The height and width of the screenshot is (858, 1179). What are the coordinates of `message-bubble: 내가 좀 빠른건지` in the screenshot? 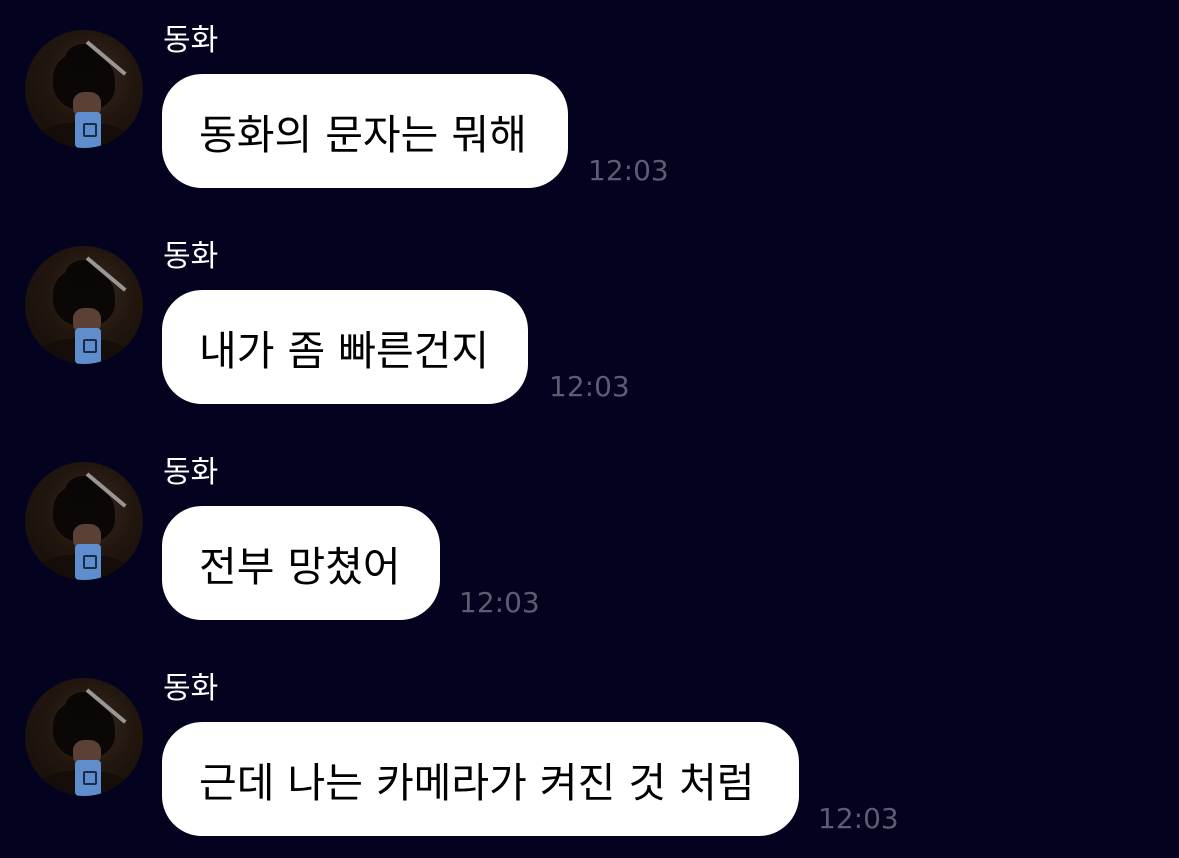 It's located at (345, 347).